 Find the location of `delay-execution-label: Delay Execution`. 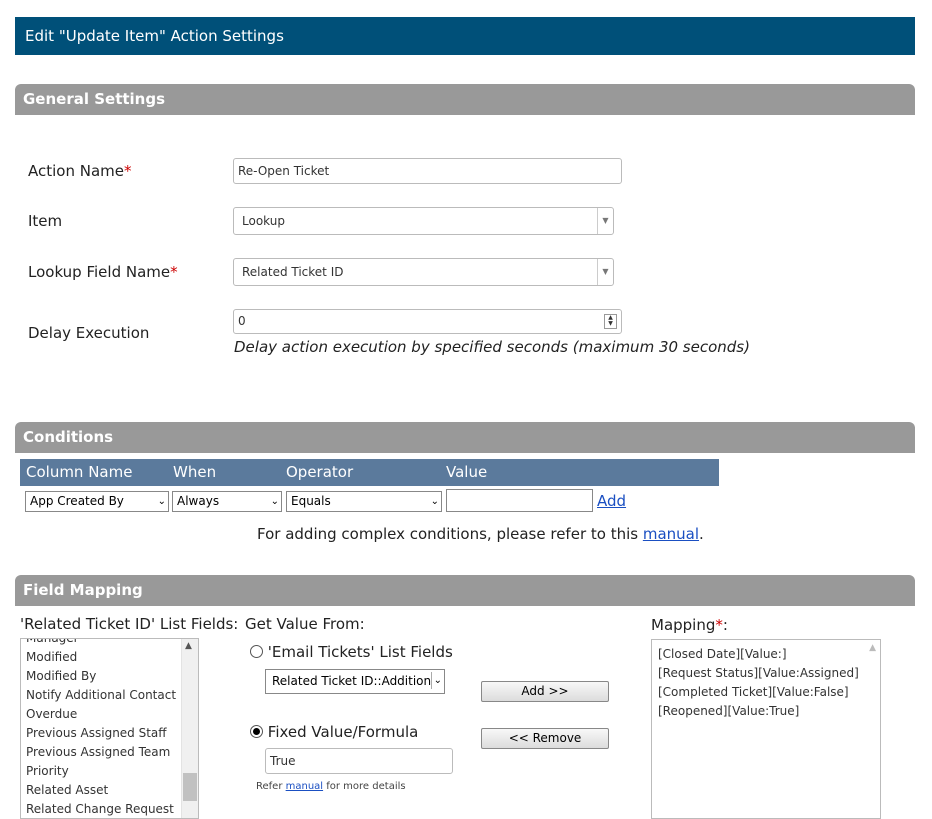

delay-execution-label: Delay Execution is located at coordinates (89, 333).